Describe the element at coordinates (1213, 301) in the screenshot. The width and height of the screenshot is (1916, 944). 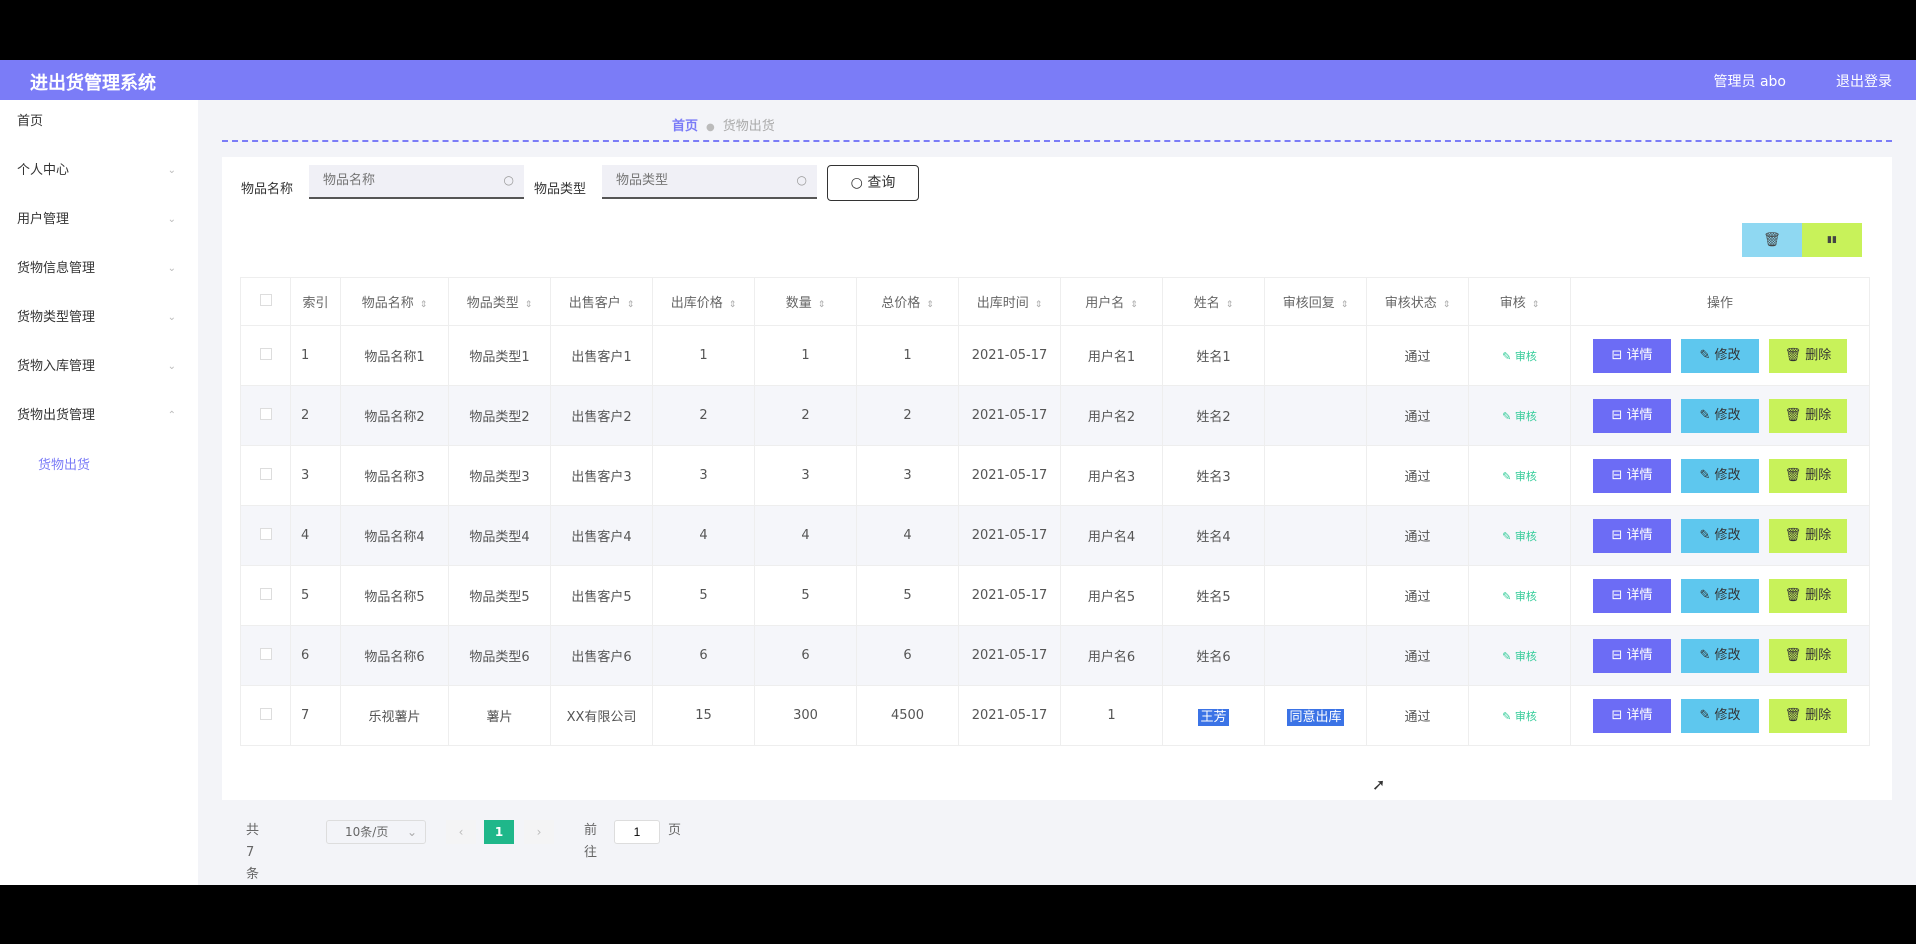
I see `column-header: 姓名 ⇕` at that location.